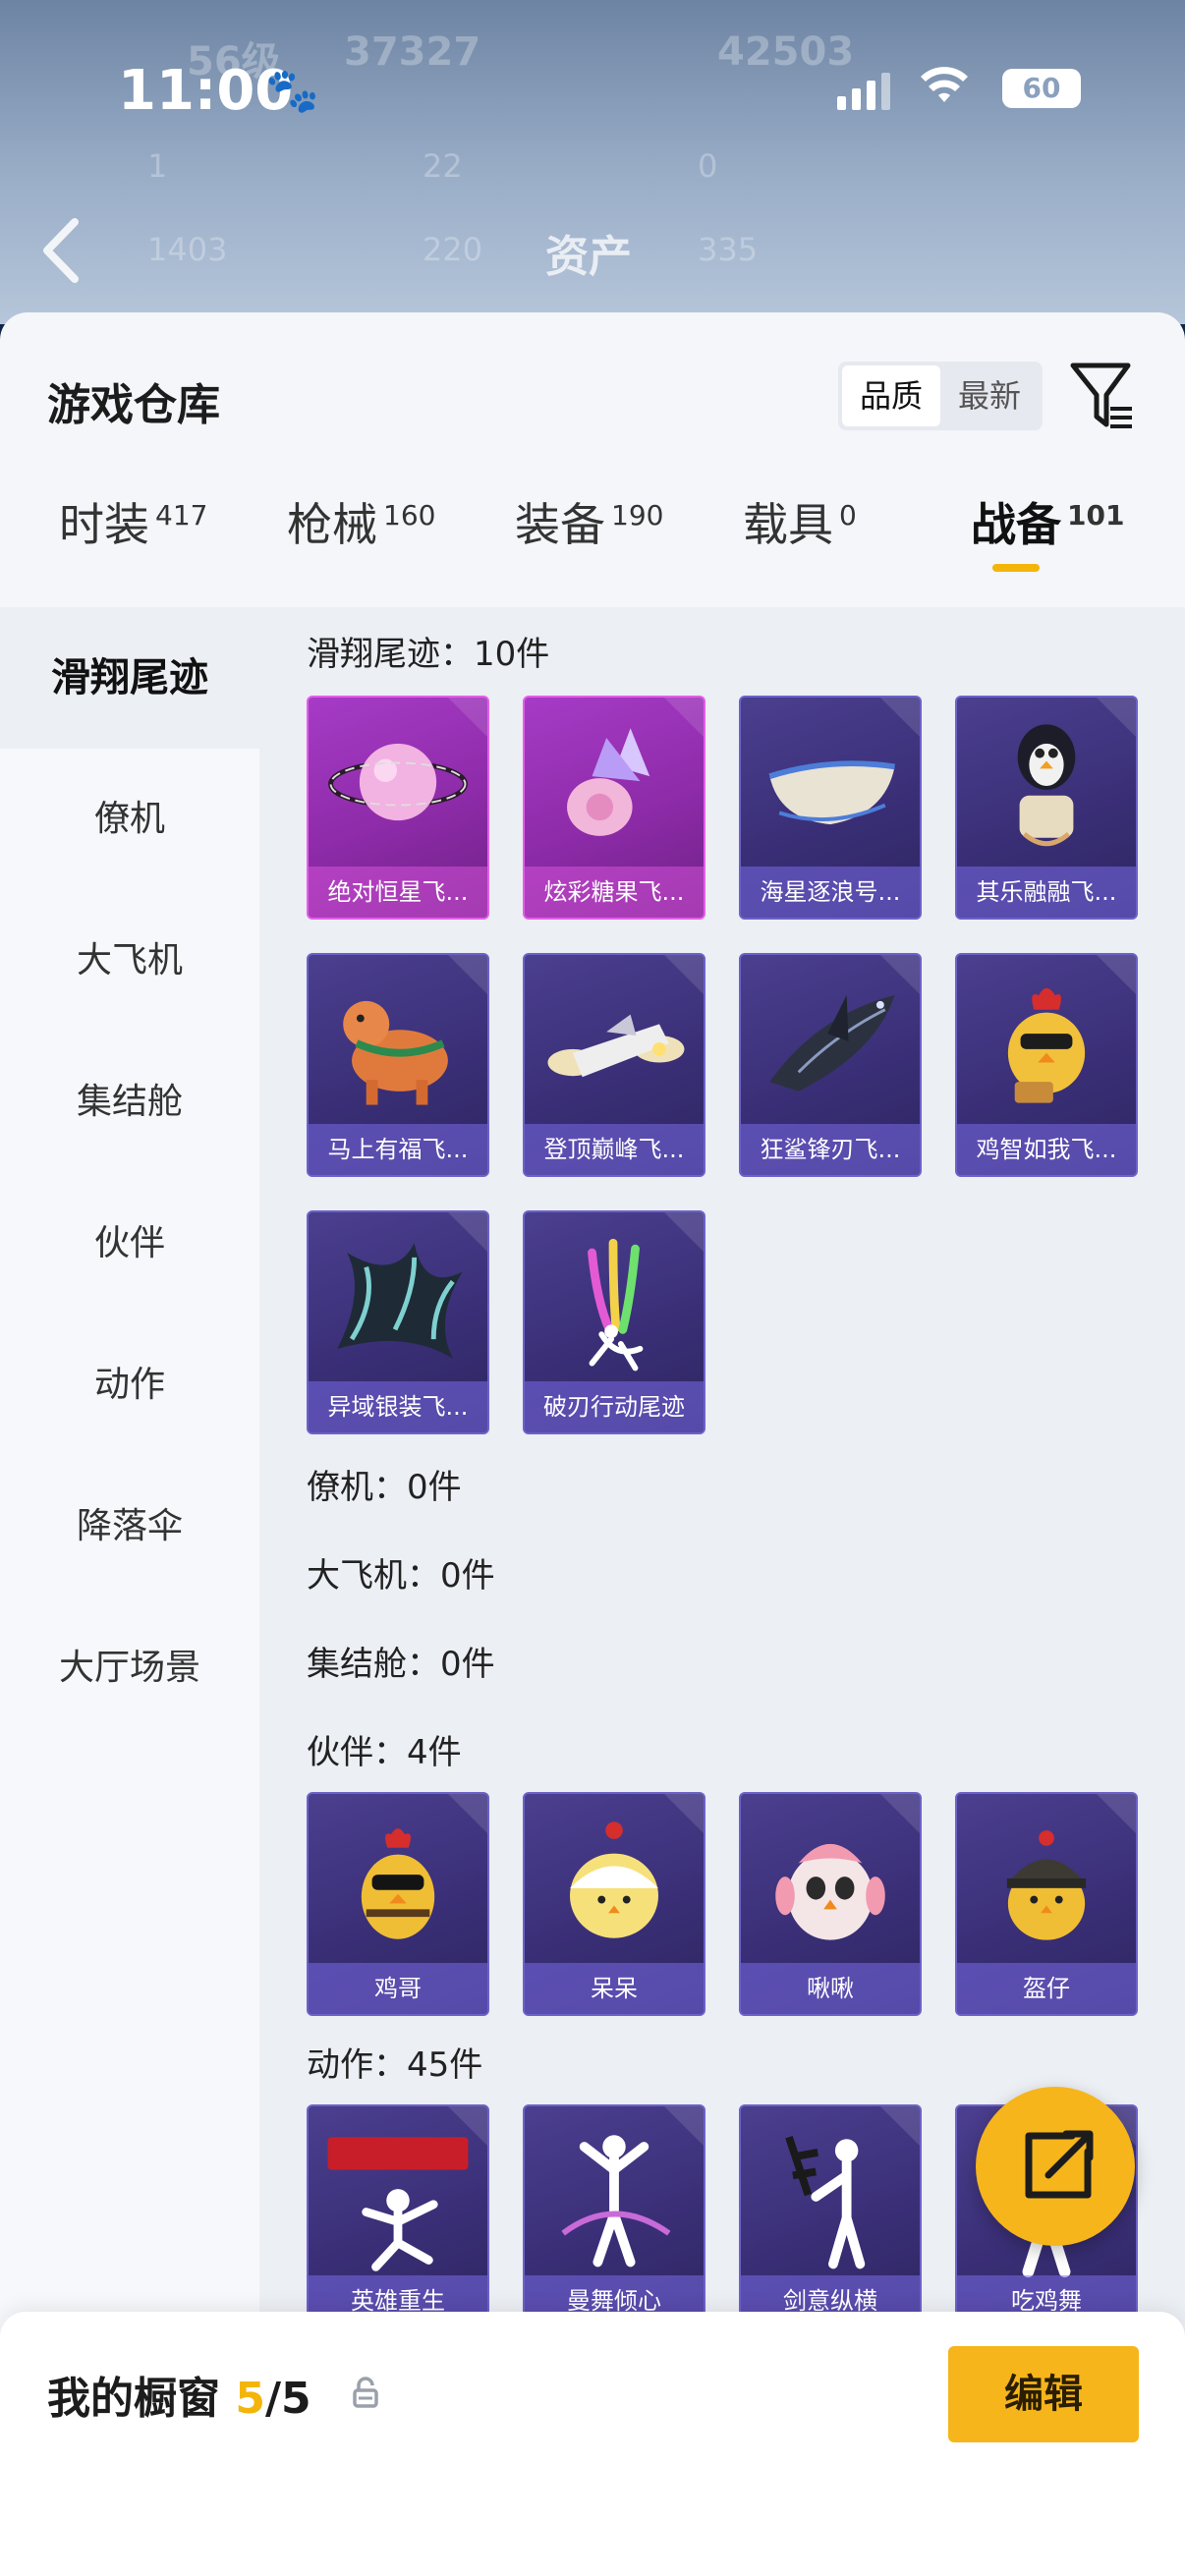 The image size is (1185, 2576). Describe the element at coordinates (1044, 2394) in the screenshot. I see `edit-showcase-button: 编辑` at that location.